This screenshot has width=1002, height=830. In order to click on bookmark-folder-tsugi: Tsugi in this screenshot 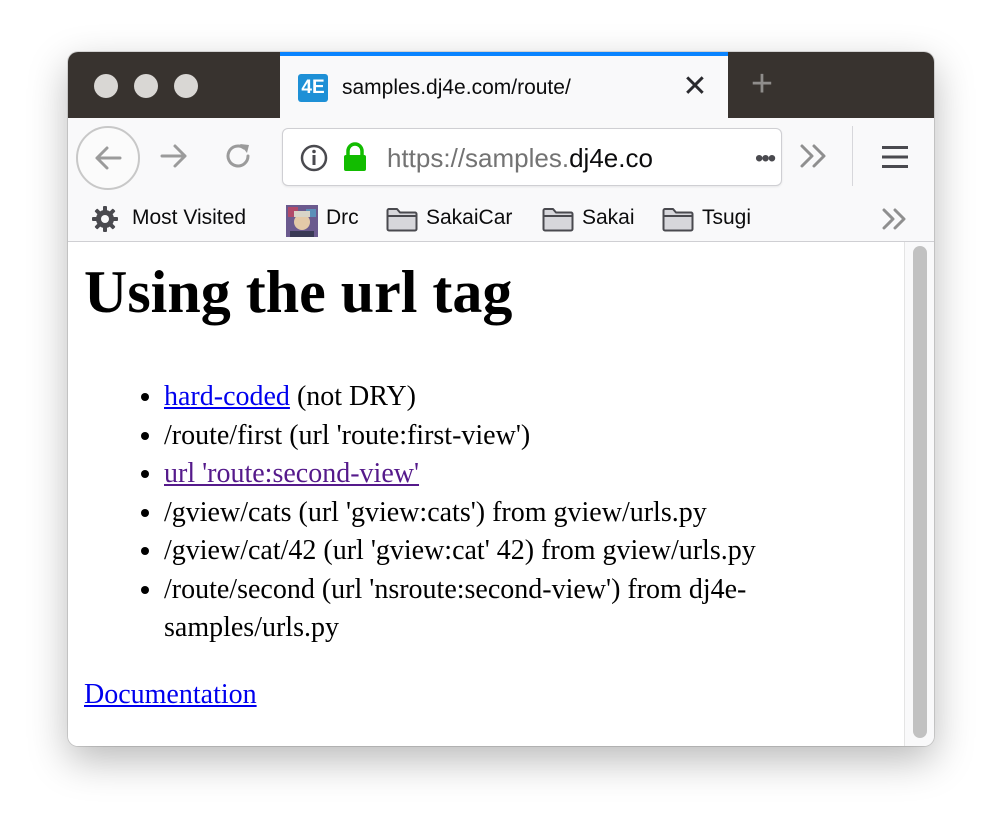, I will do `click(717, 218)`.